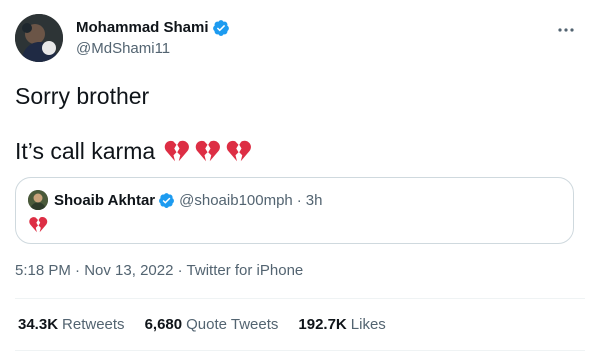 This screenshot has width=600, height=361. I want to click on tweet-text-line2-row: It’s call karma, so click(135, 151).